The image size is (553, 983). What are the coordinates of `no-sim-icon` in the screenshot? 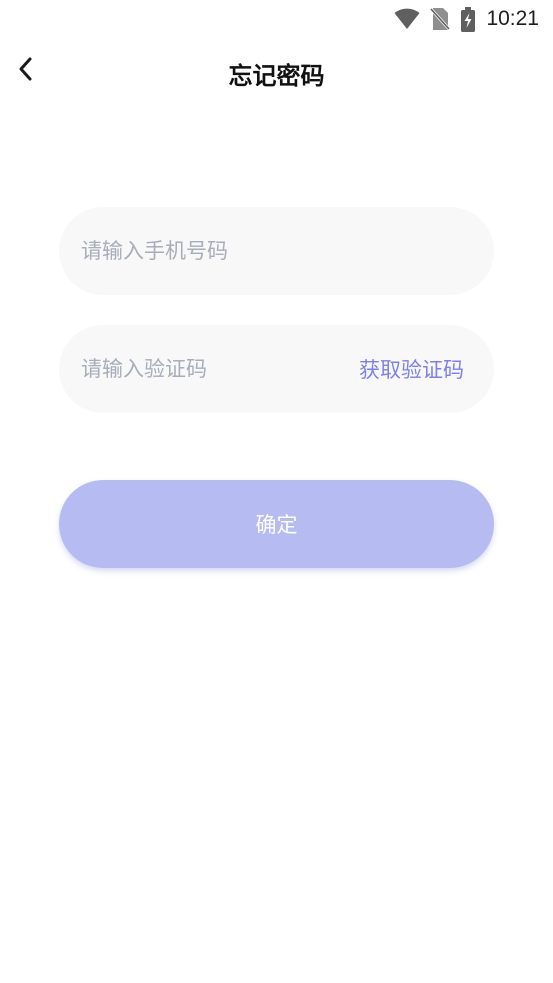 It's located at (440, 19).